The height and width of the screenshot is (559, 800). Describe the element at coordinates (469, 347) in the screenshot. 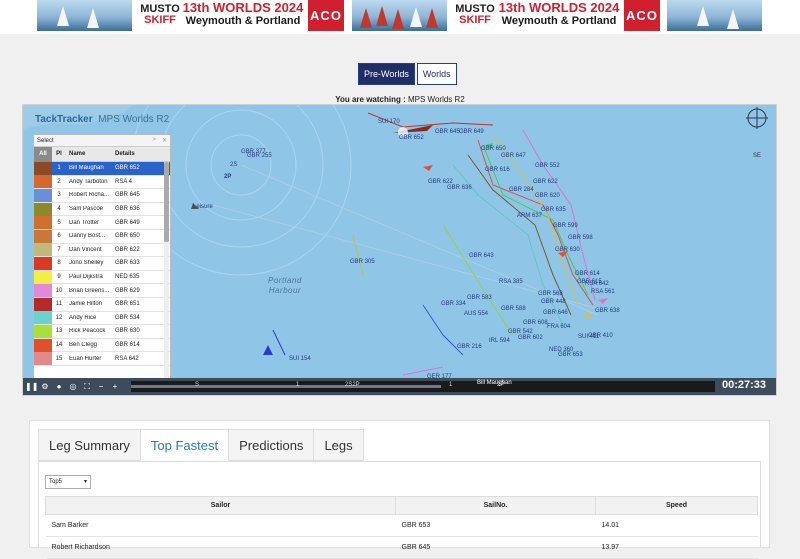

I see `svg-text: GBR 216` at that location.